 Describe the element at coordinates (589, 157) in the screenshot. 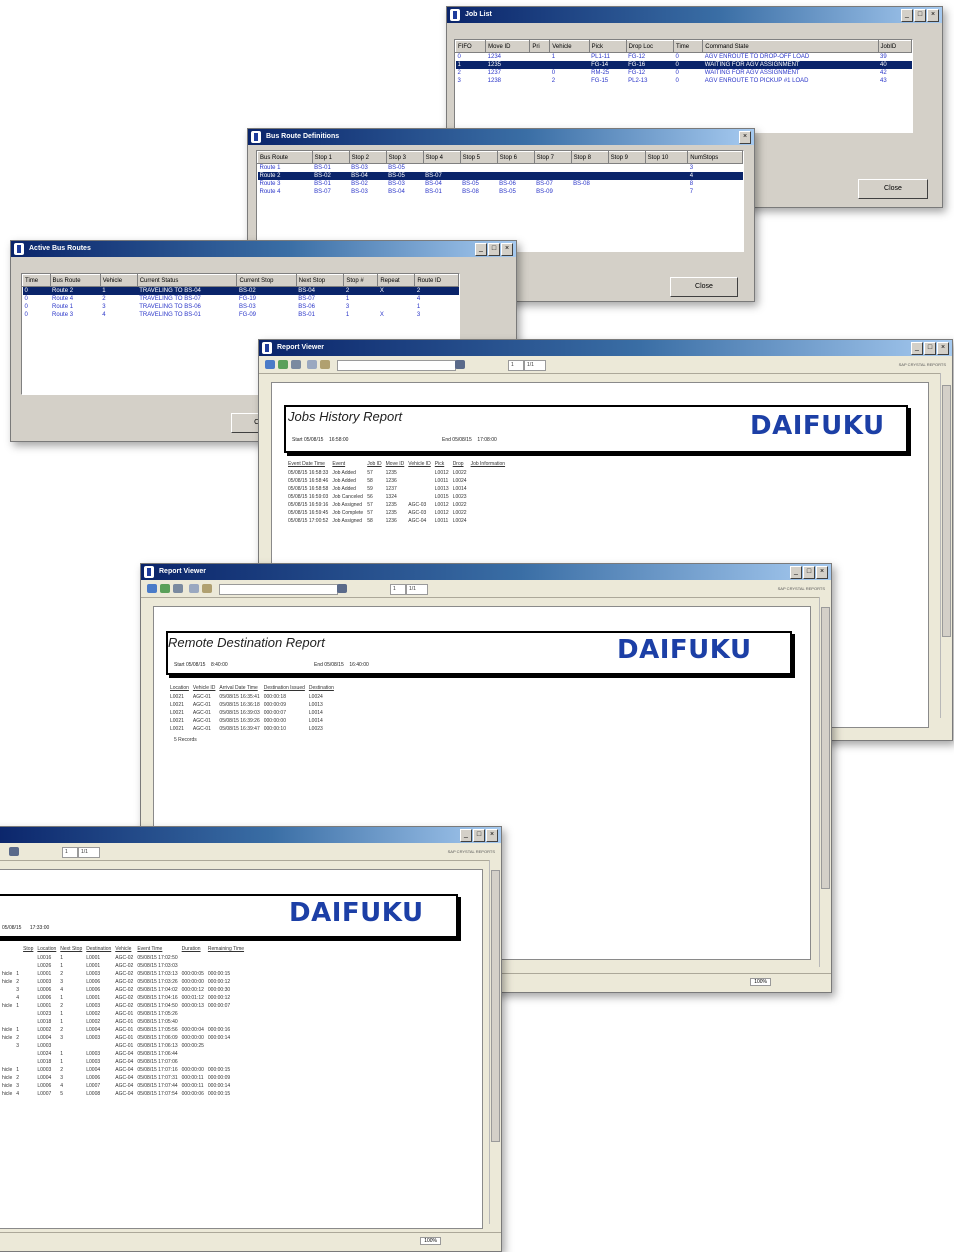

I see `column-header: Stop 8` at that location.